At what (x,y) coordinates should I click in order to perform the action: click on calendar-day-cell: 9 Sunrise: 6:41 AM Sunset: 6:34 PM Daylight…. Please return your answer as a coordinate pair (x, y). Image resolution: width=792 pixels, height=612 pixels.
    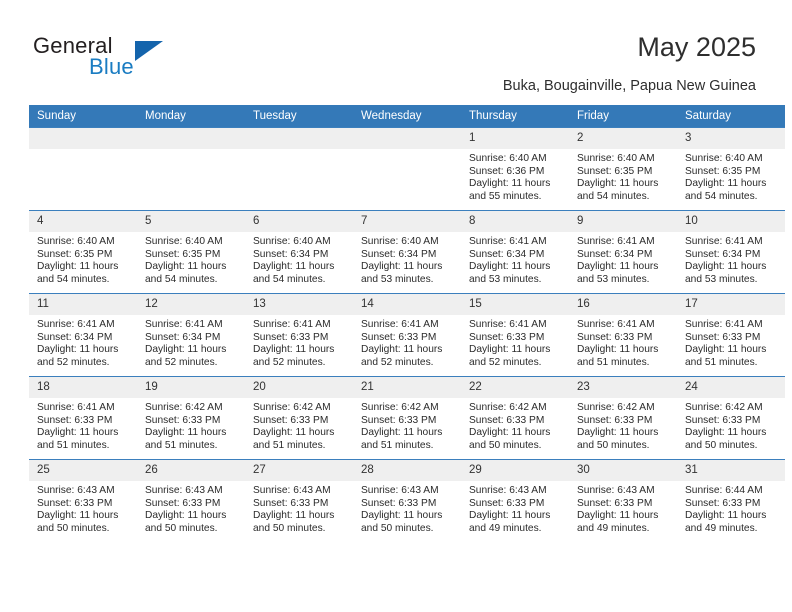
    Looking at the image, I should click on (623, 252).